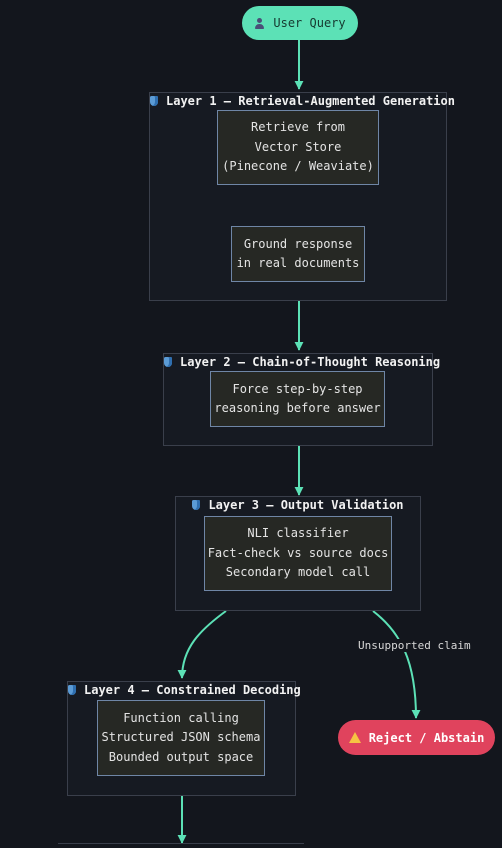 Image resolution: width=502 pixels, height=848 pixels. Describe the element at coordinates (298, 254) in the screenshot. I see `node-ground-response: Ground response in real documents` at that location.